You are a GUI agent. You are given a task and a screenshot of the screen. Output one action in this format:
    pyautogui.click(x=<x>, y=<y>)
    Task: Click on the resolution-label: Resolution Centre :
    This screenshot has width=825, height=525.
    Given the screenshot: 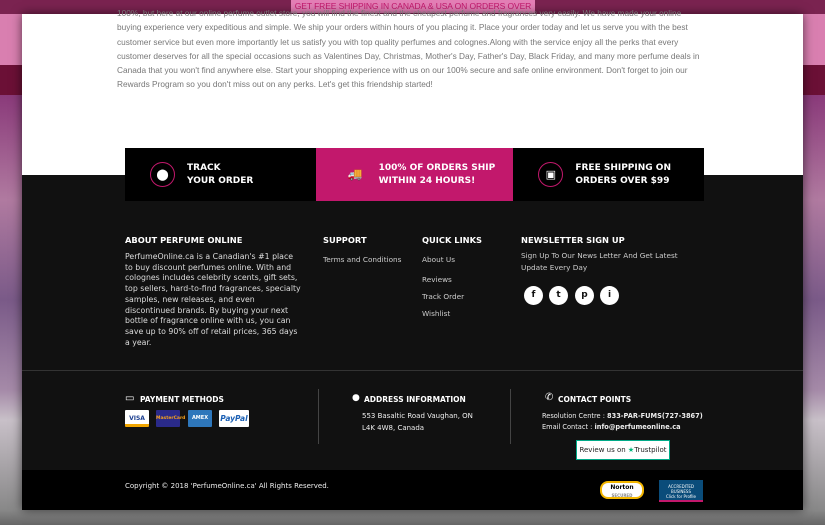 What is the action you would take?
    pyautogui.click(x=573, y=416)
    